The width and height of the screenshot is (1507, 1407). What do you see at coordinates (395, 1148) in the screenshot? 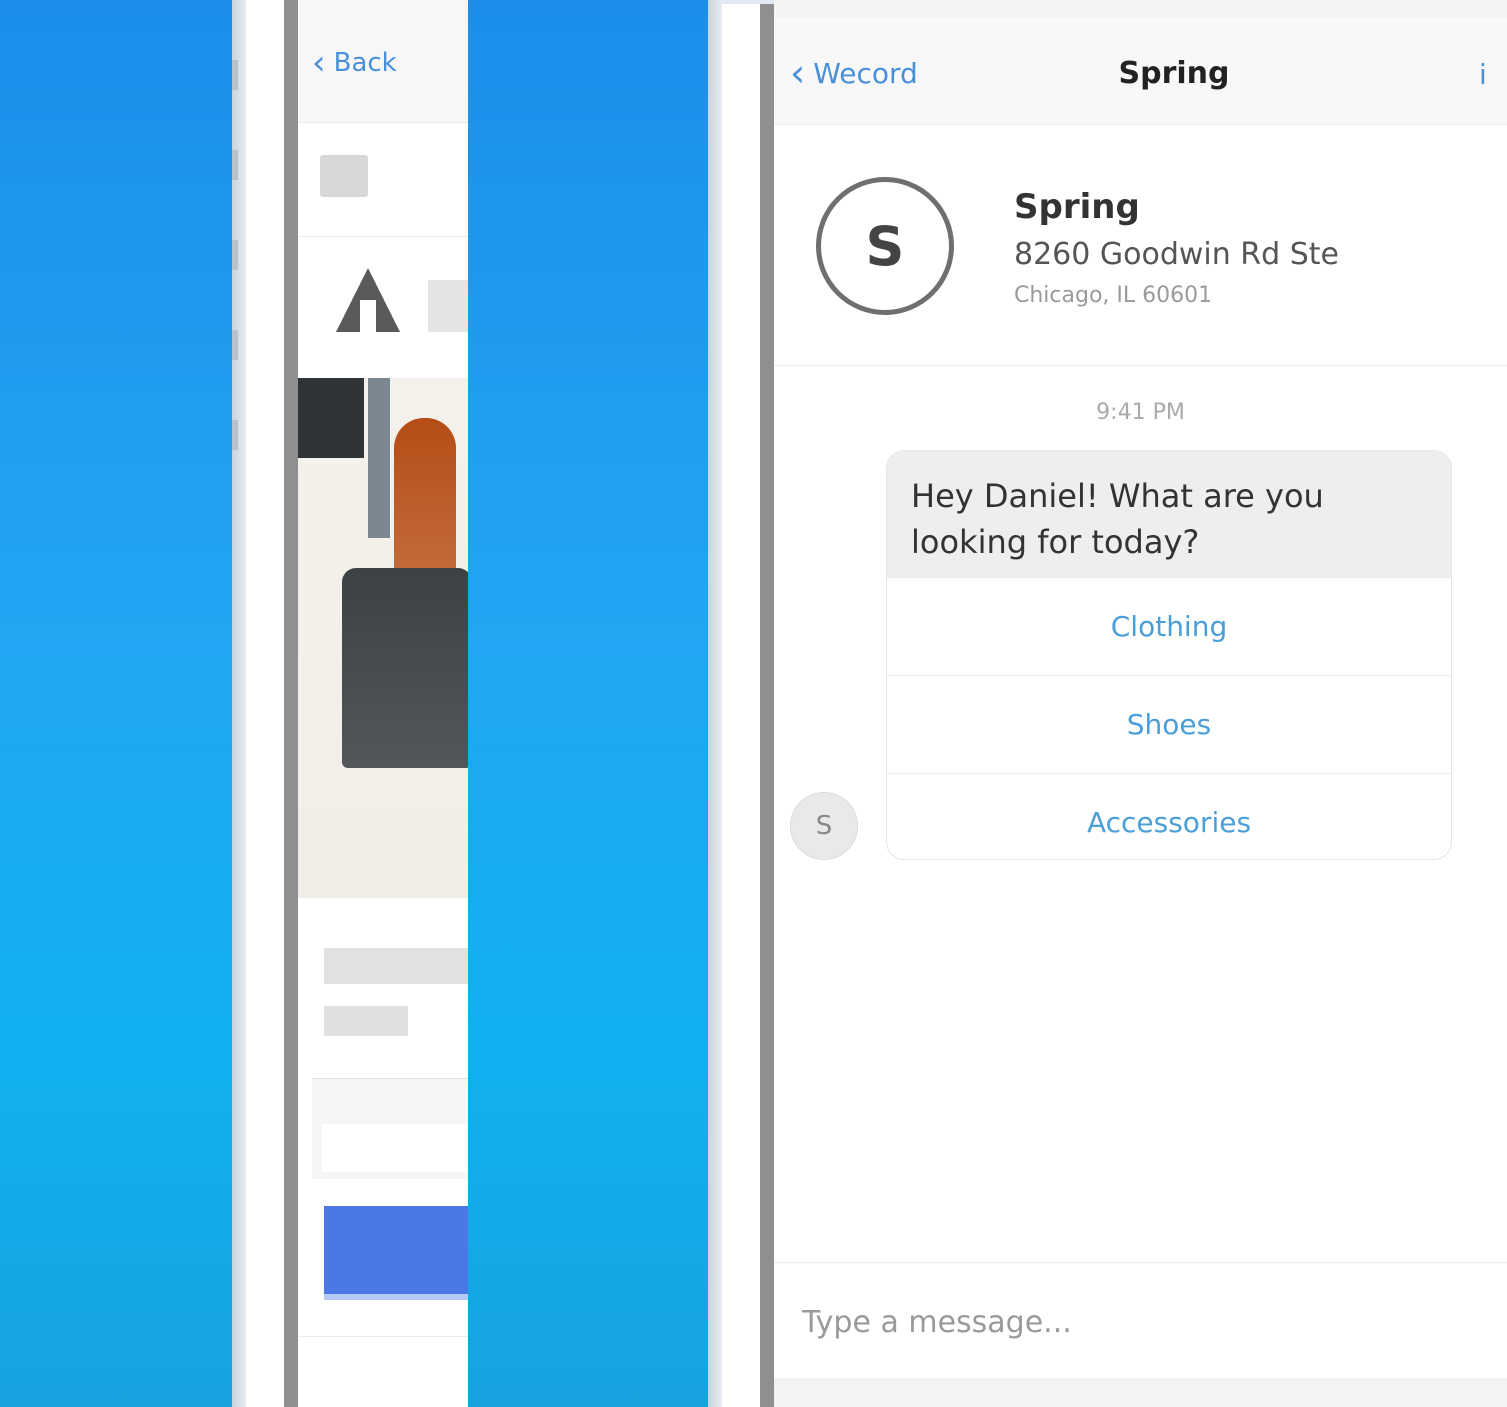
I see `quantity-input` at bounding box center [395, 1148].